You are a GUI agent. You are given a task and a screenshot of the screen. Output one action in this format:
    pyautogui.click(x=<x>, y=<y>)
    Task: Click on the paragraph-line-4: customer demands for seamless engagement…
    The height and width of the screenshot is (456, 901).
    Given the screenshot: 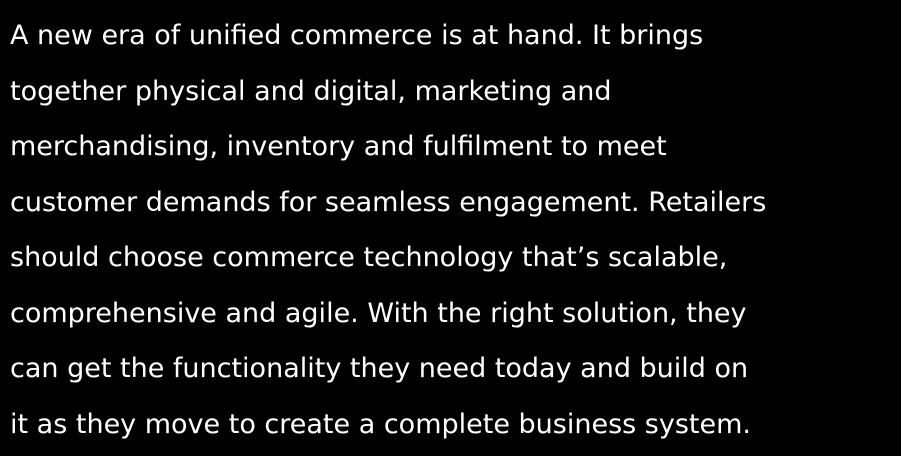 What is the action you would take?
    pyautogui.click(x=388, y=202)
    